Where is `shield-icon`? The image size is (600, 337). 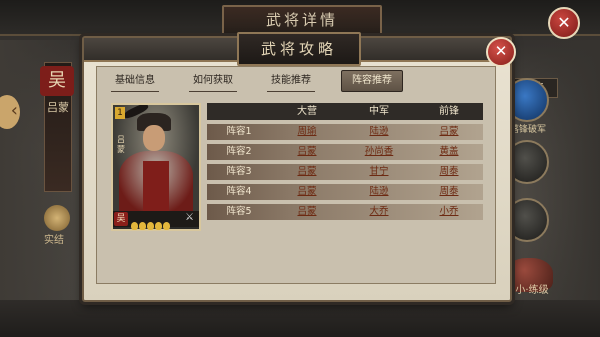
shield-icon is located at coordinates (57, 218).